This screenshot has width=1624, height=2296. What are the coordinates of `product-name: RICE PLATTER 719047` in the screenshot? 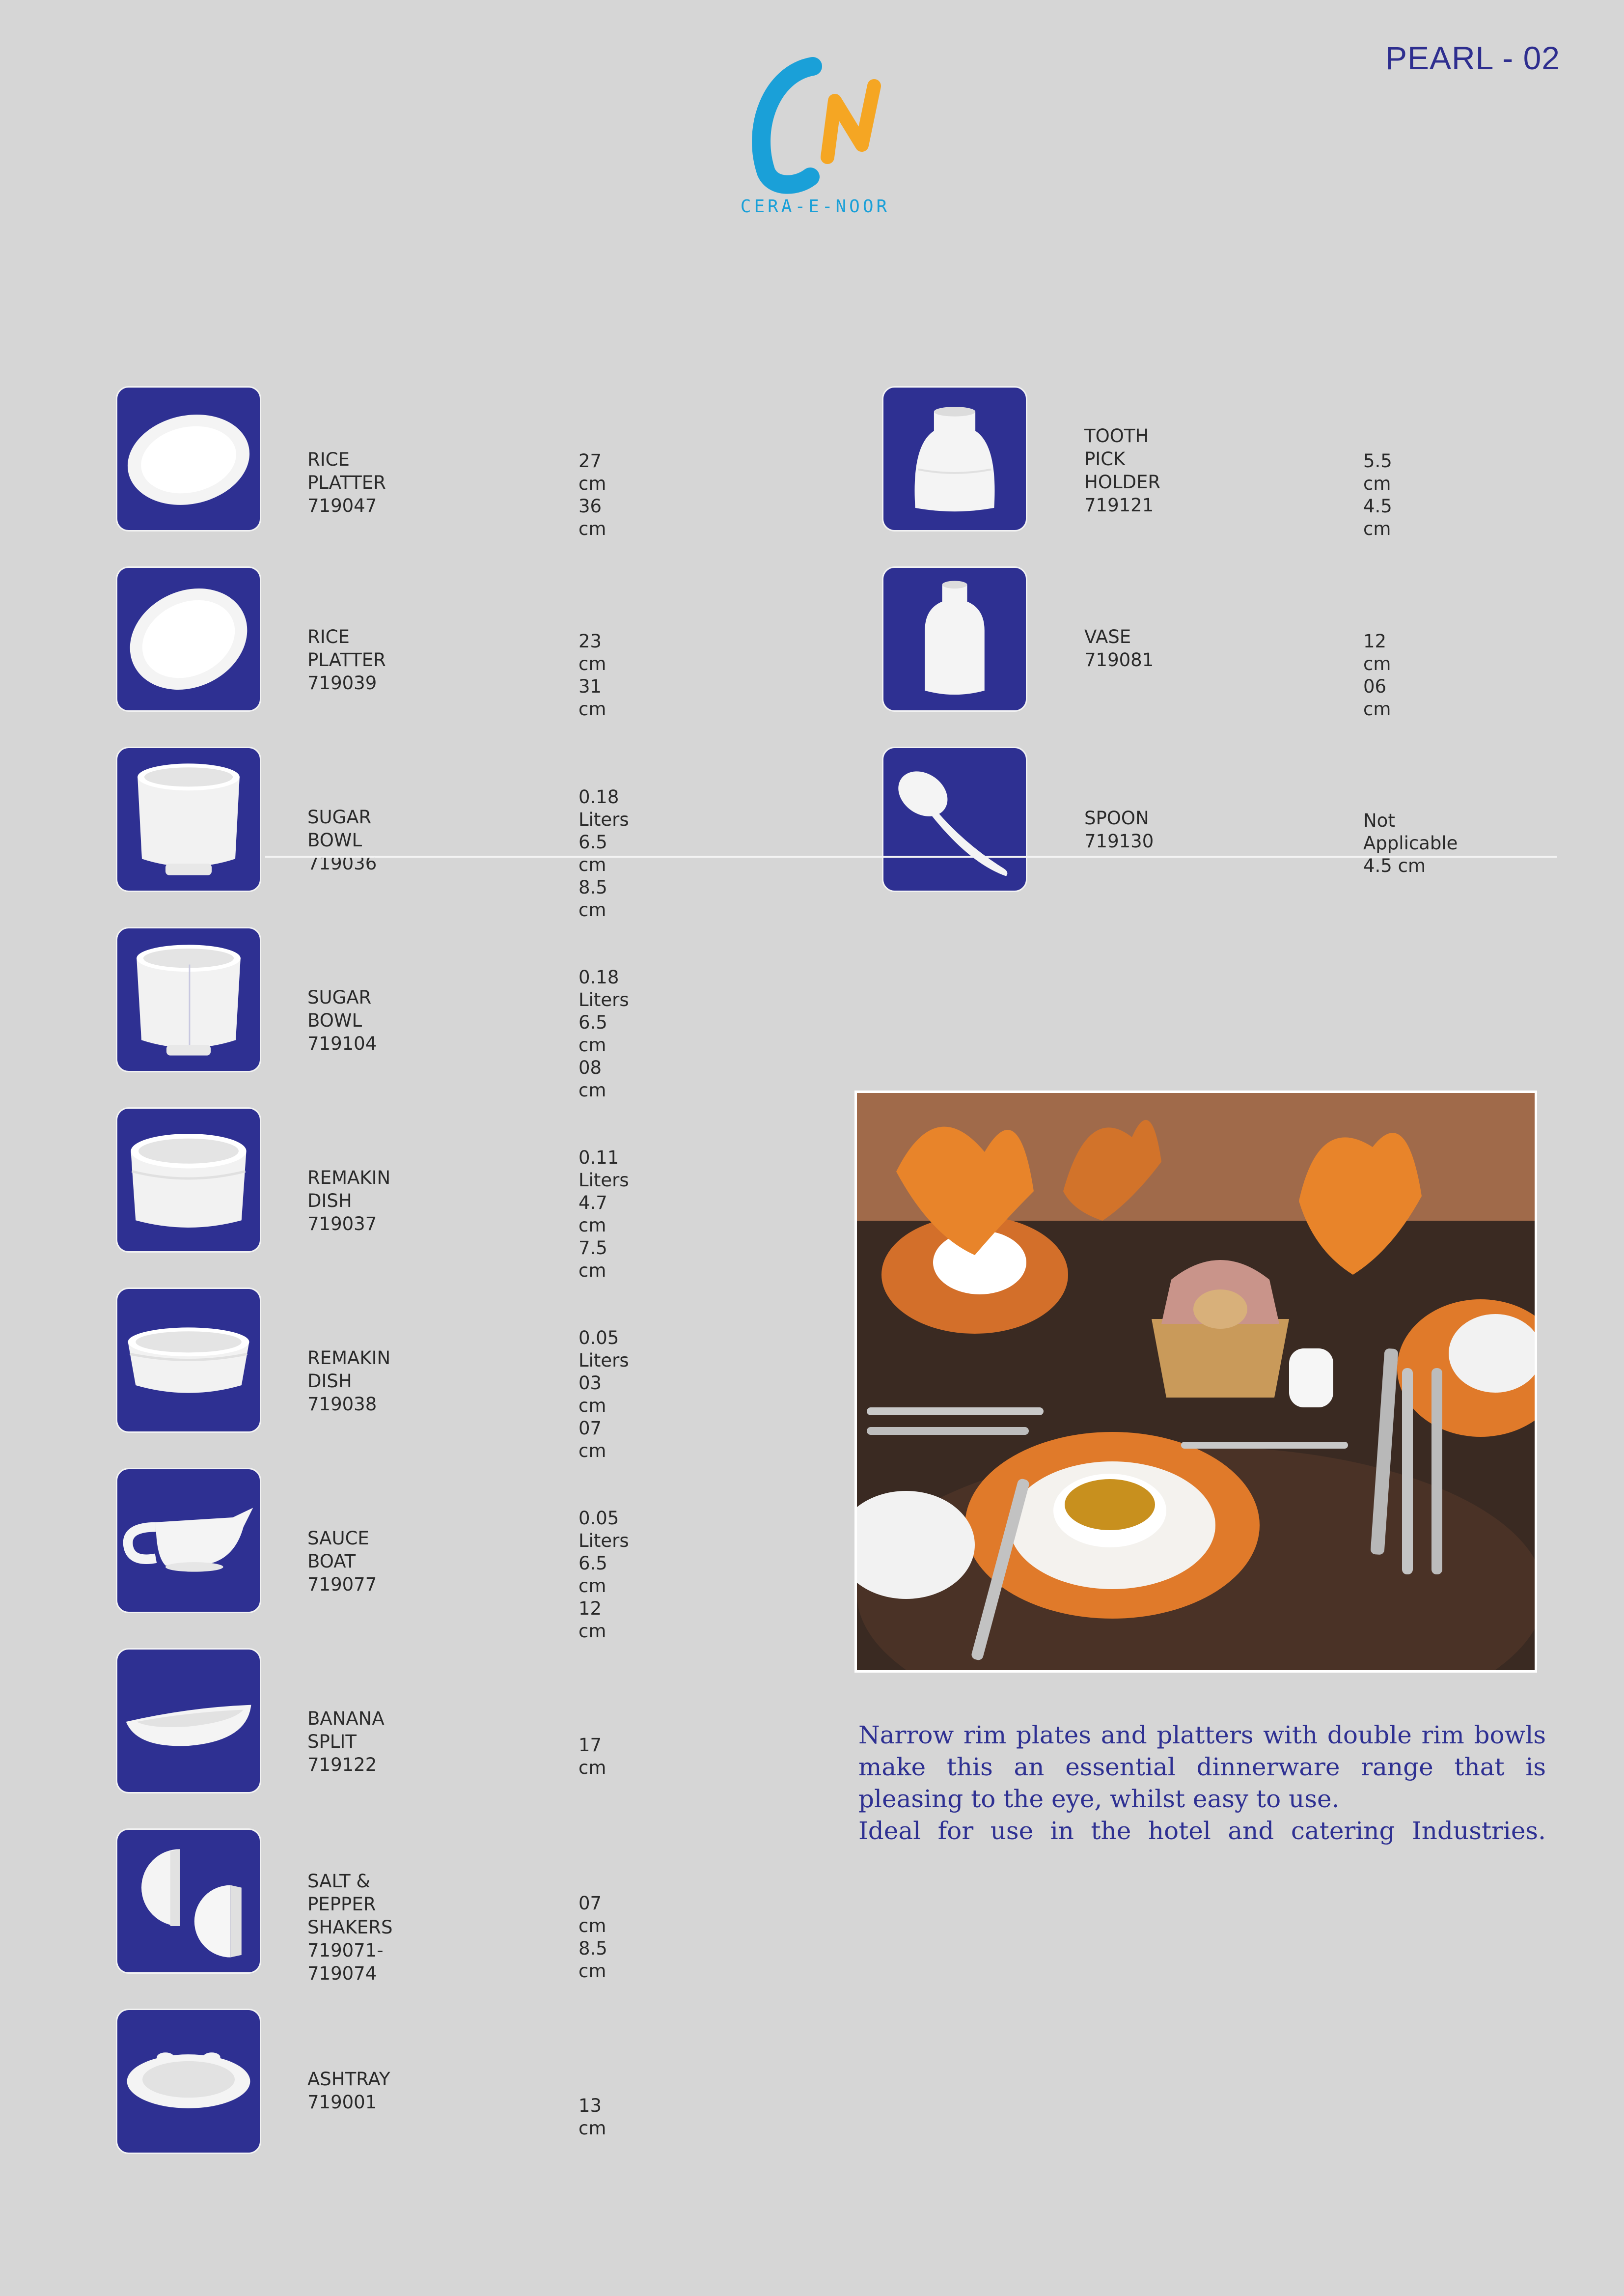 It's located at (346, 482).